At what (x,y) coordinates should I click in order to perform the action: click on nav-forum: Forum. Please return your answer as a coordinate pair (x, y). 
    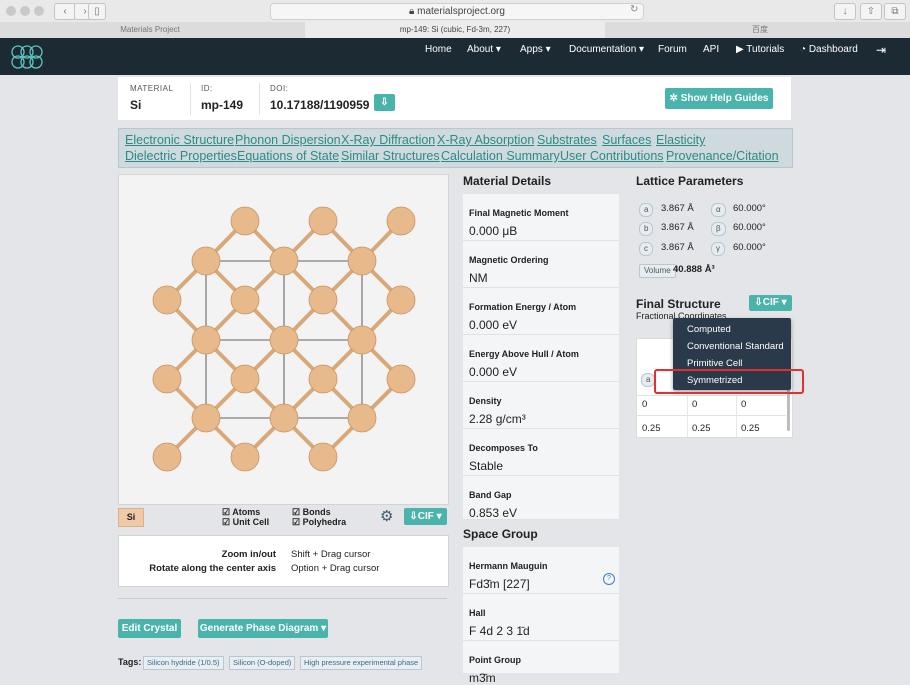
    Looking at the image, I should click on (672, 56).